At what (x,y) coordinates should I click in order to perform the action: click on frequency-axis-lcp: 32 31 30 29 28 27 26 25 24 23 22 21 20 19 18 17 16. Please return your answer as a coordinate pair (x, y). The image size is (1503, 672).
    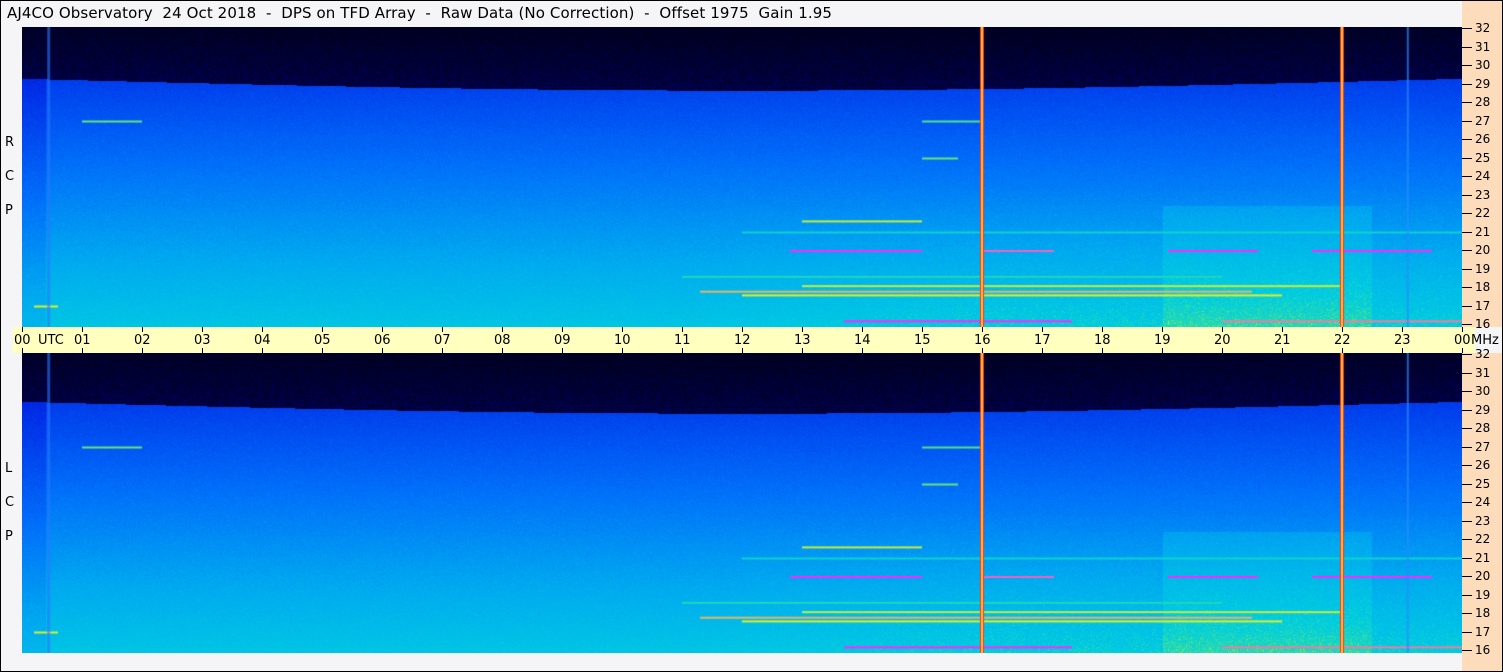
    Looking at the image, I should click on (1482, 502).